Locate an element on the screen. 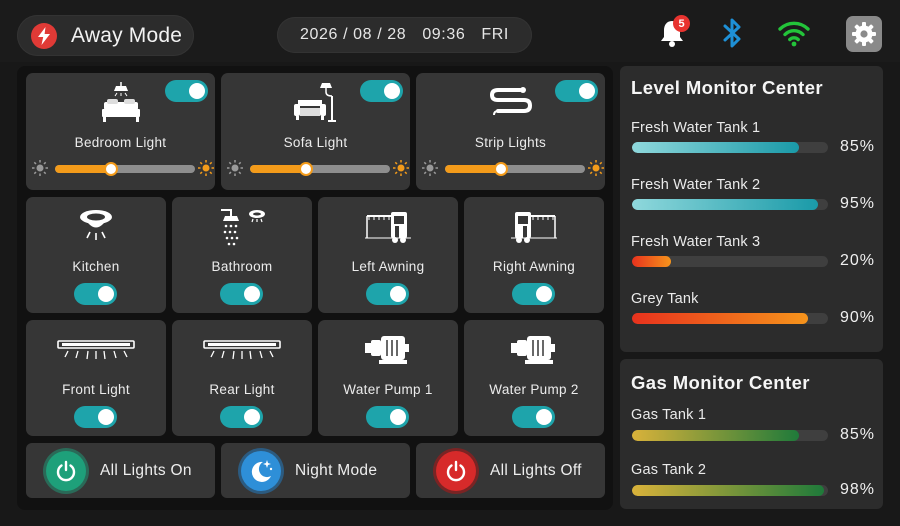 This screenshot has height=526, width=900. action-label: All Lights Off is located at coordinates (536, 470).